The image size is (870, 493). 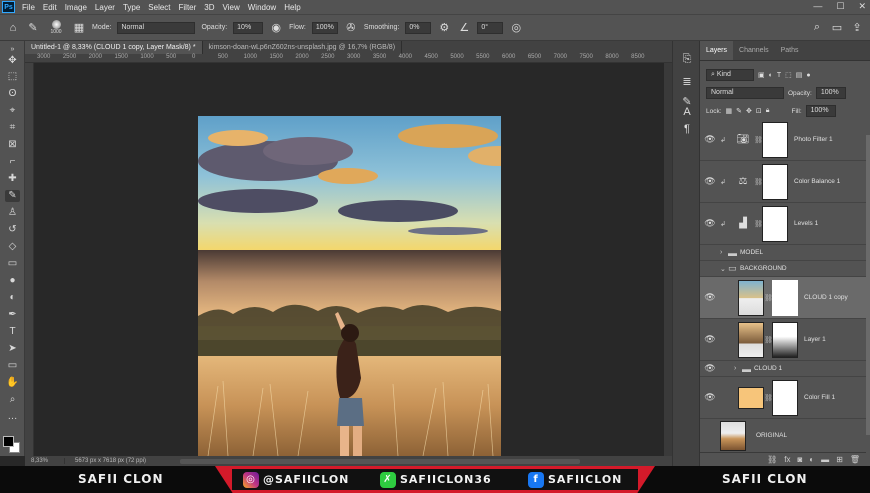 What do you see at coordinates (783, 224) in the screenshot?
I see `layer-levels-1: 👁︎ ↲ ▟ ⛓︎ Levels 1` at bounding box center [783, 224].